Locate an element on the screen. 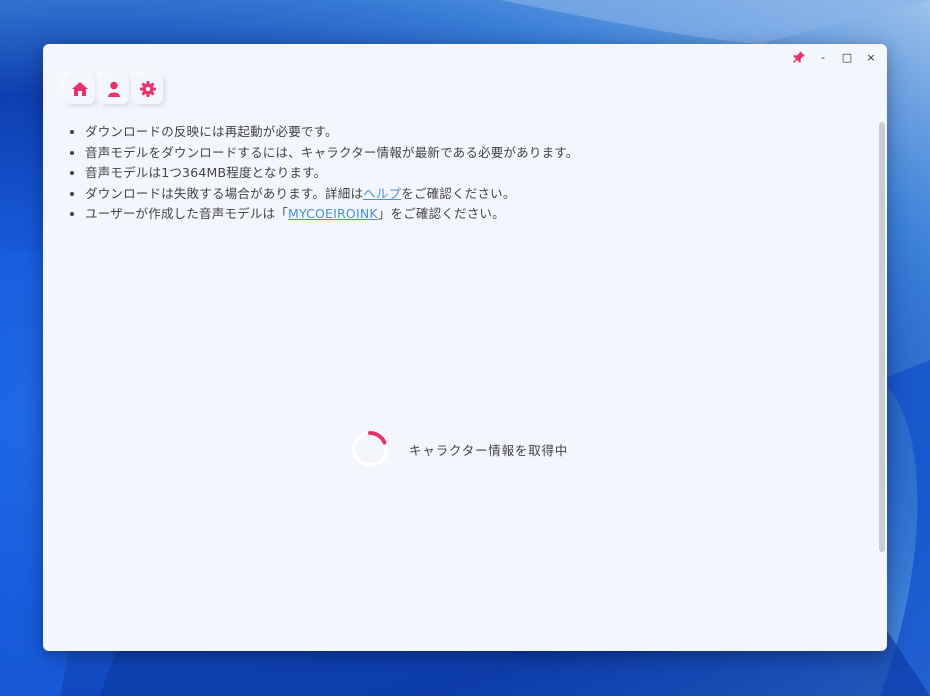  home-button is located at coordinates (80, 89).